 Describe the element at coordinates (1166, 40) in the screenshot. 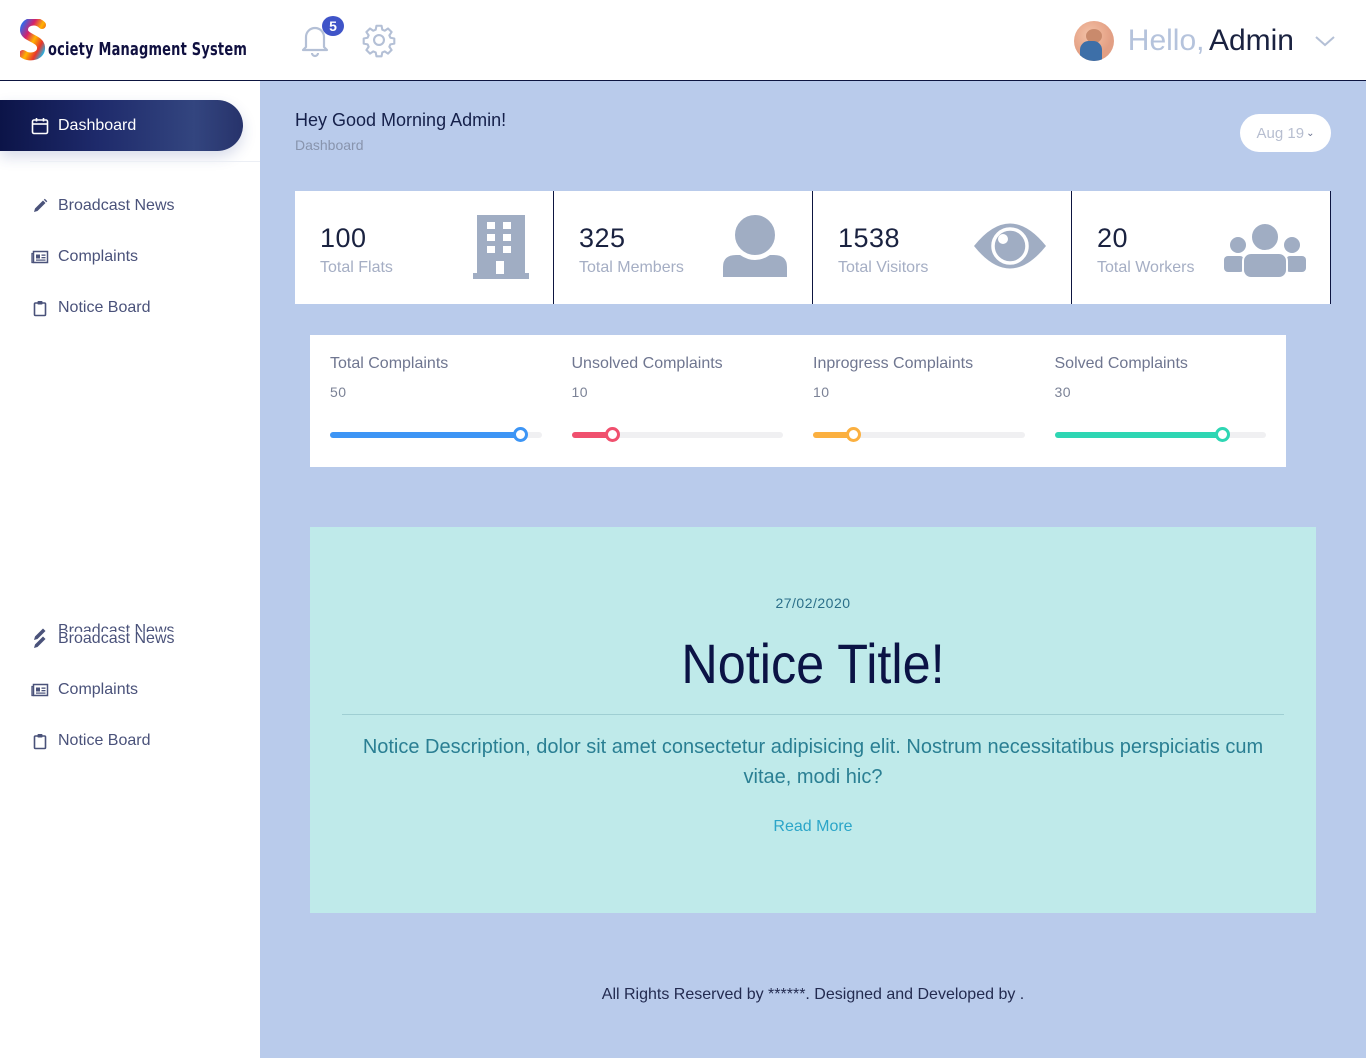

I see `user-greeting: Hello,` at that location.